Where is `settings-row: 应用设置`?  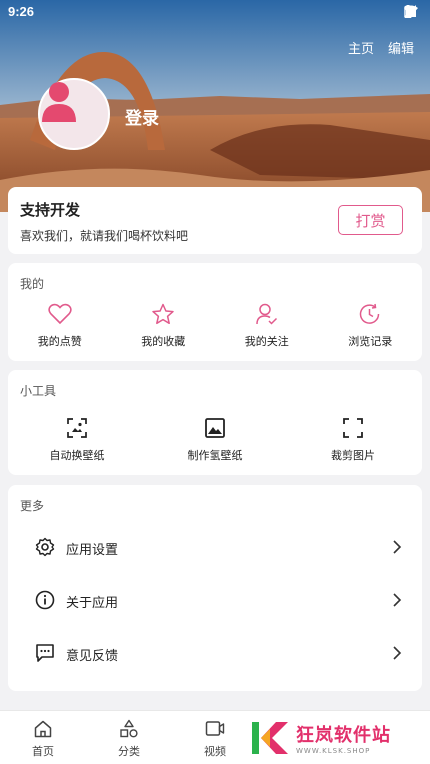
settings-row: 应用设置 is located at coordinates (215, 547).